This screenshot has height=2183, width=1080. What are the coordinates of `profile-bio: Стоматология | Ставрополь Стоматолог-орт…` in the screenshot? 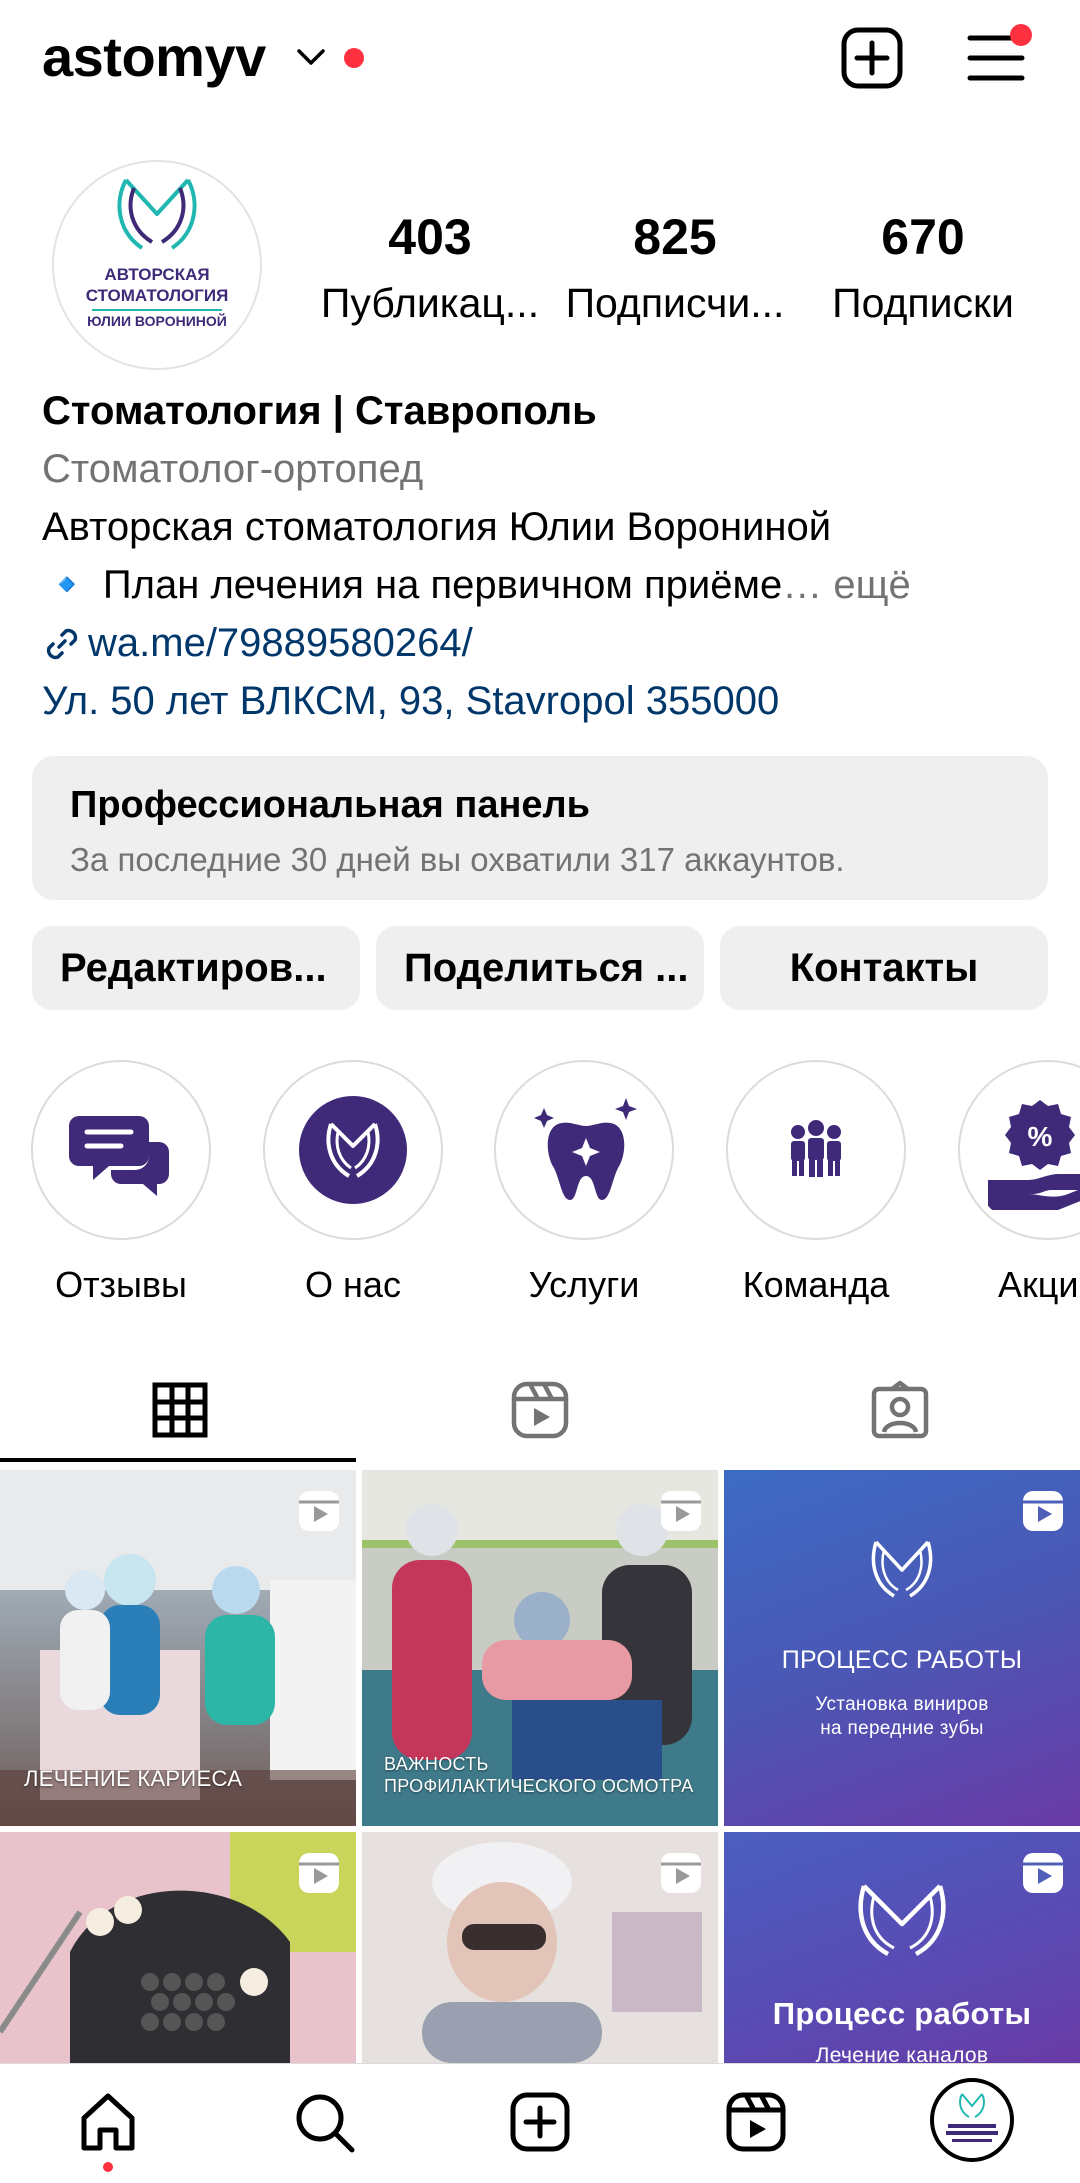 It's located at (542, 556).